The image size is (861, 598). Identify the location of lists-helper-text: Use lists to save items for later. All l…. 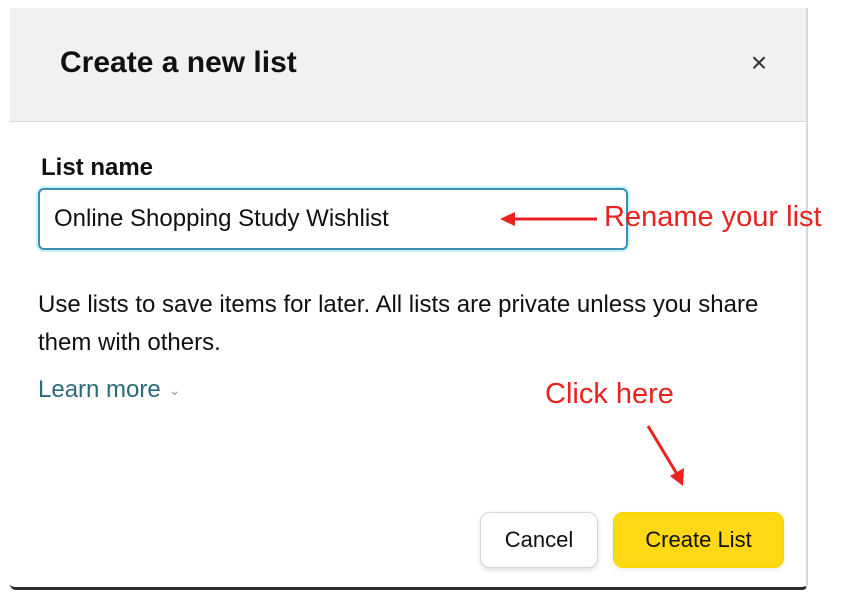
(398, 323).